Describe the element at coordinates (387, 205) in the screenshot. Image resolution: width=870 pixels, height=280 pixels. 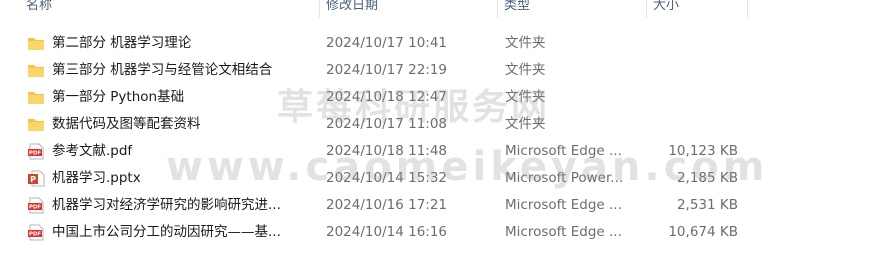
I see `file-modified-date: 2024/10/16 17:21` at that location.